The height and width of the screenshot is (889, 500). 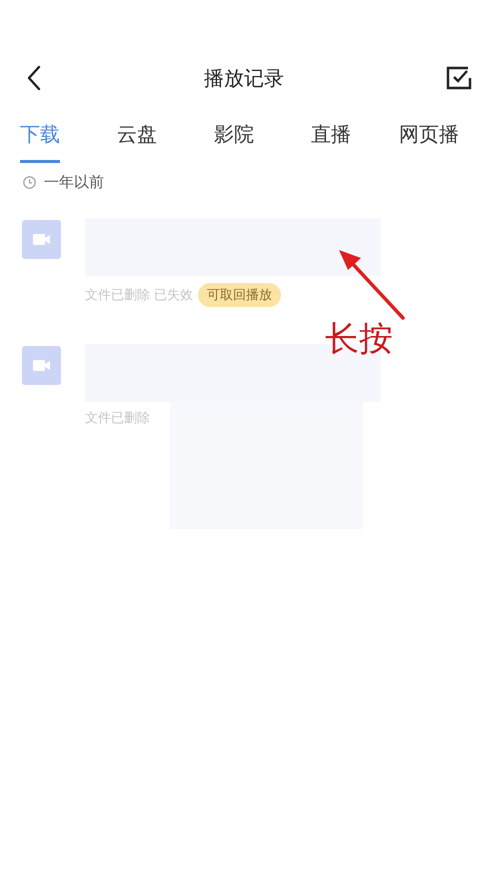 I want to click on page-title: 播放记录, so click(x=244, y=78).